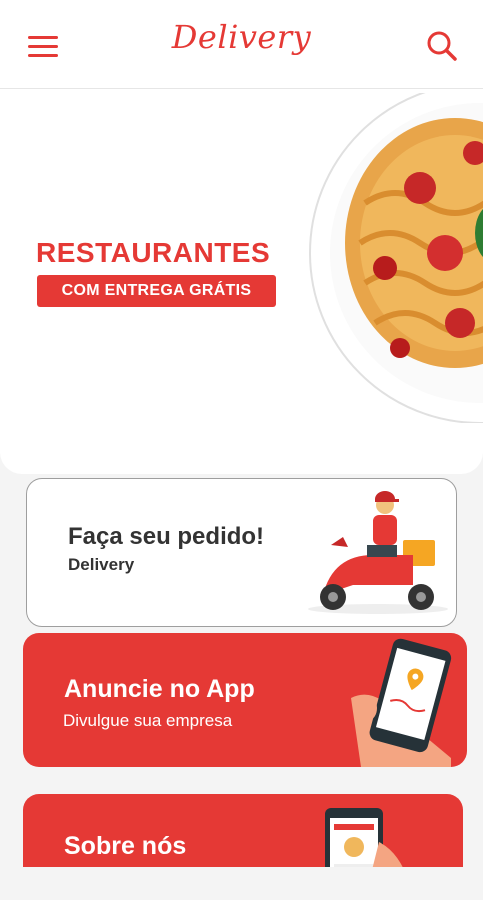 Image resolution: width=483 pixels, height=900 pixels. I want to click on pasta-dish-image, so click(396, 258).